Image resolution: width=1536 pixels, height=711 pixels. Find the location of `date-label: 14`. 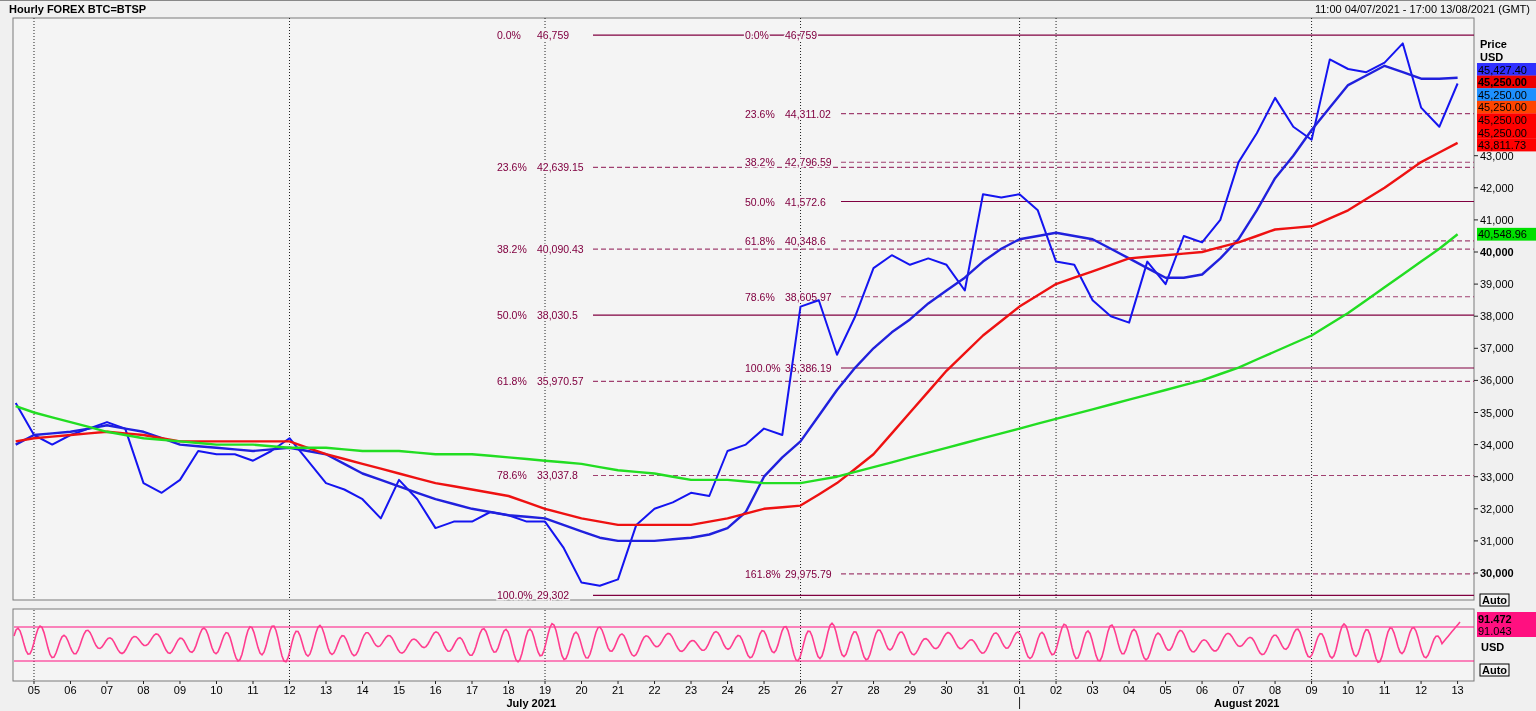

date-label: 14 is located at coordinates (362, 690).